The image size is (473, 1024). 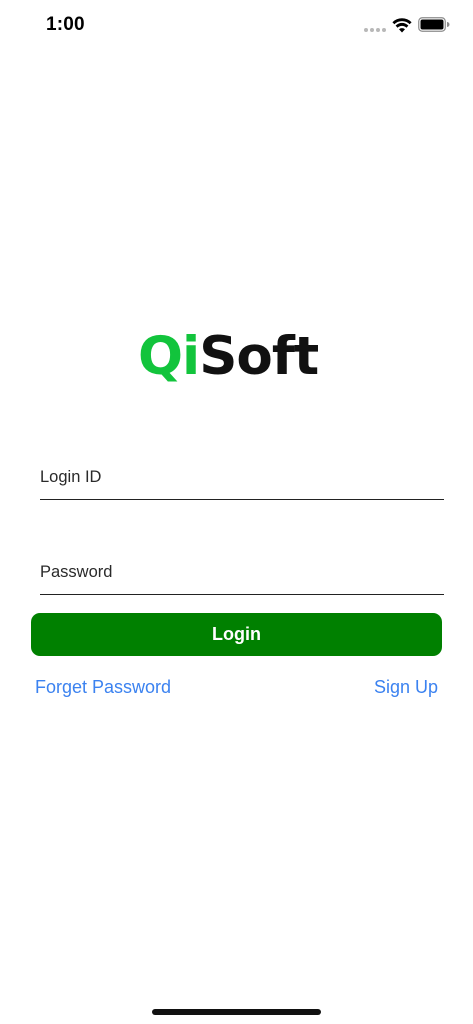 What do you see at coordinates (103, 687) in the screenshot?
I see `forget-password-link: Forget Password` at bounding box center [103, 687].